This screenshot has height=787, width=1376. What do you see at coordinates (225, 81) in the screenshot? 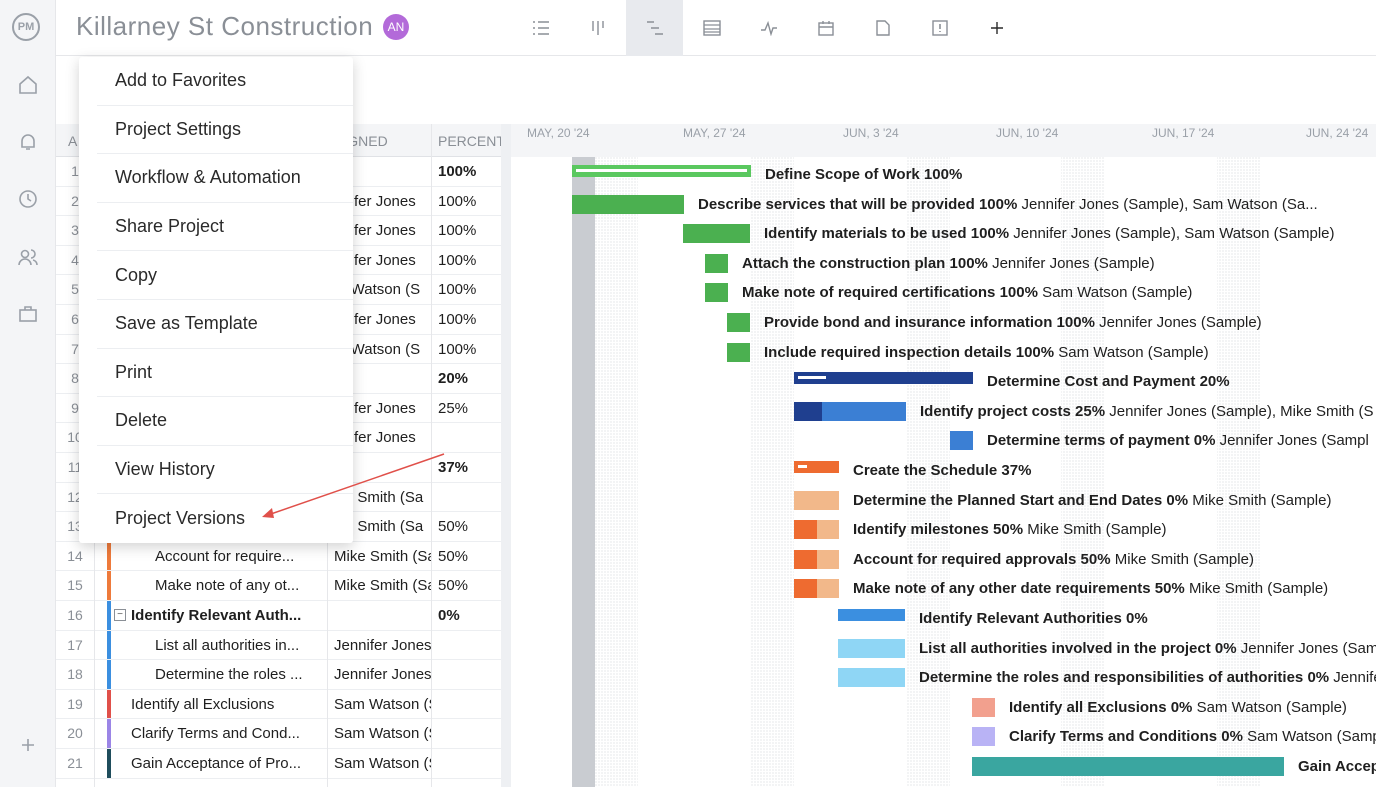
I see `menu-item-add-to-favorites: Add to Favorites` at bounding box center [225, 81].